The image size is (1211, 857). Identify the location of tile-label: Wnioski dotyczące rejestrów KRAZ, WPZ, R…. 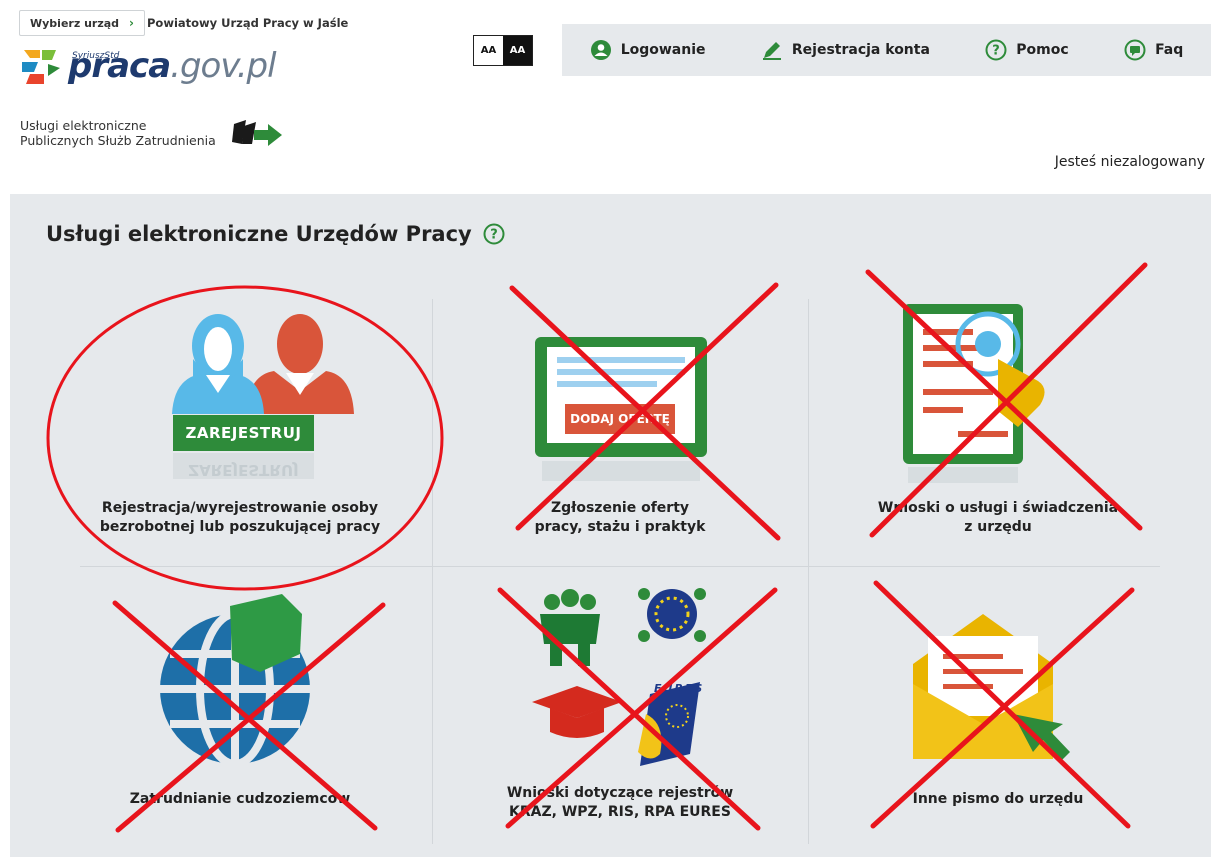
(620, 803).